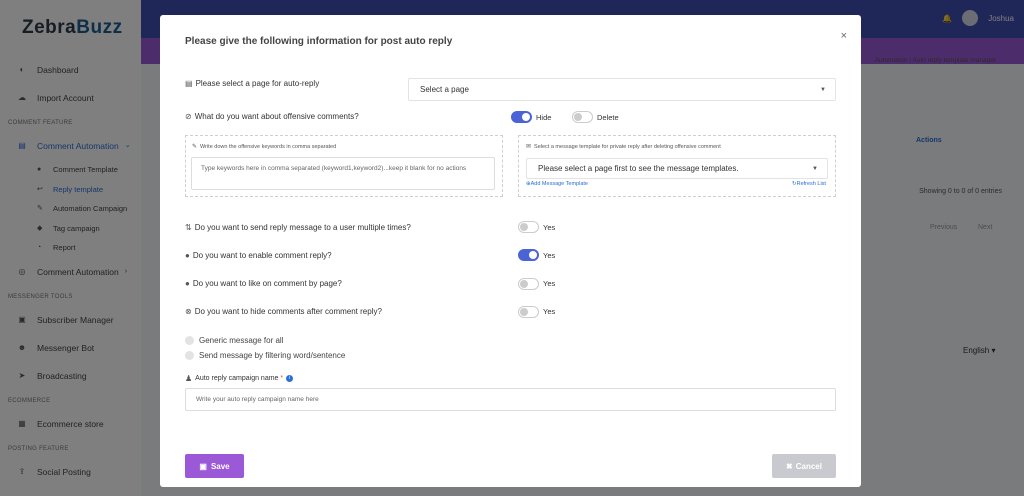 This screenshot has width=1024, height=496. I want to click on delete-toggle, so click(582, 117).